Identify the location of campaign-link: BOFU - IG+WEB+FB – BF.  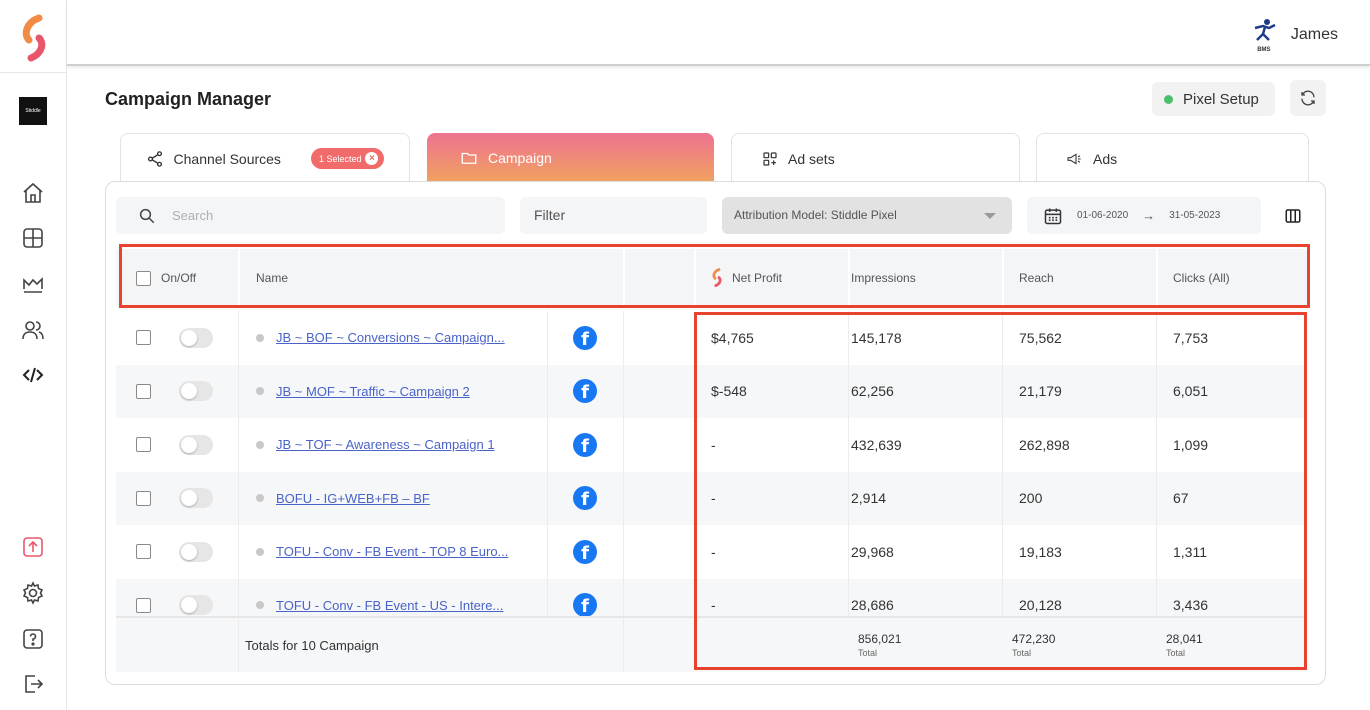
(353, 498).